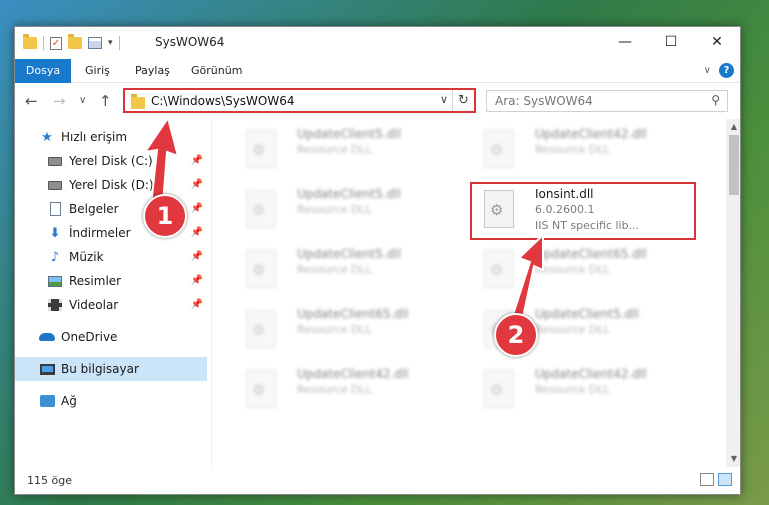 The width and height of the screenshot is (769, 505). I want to click on sidebar-item-videos: Videolar 📌, so click(111, 305).